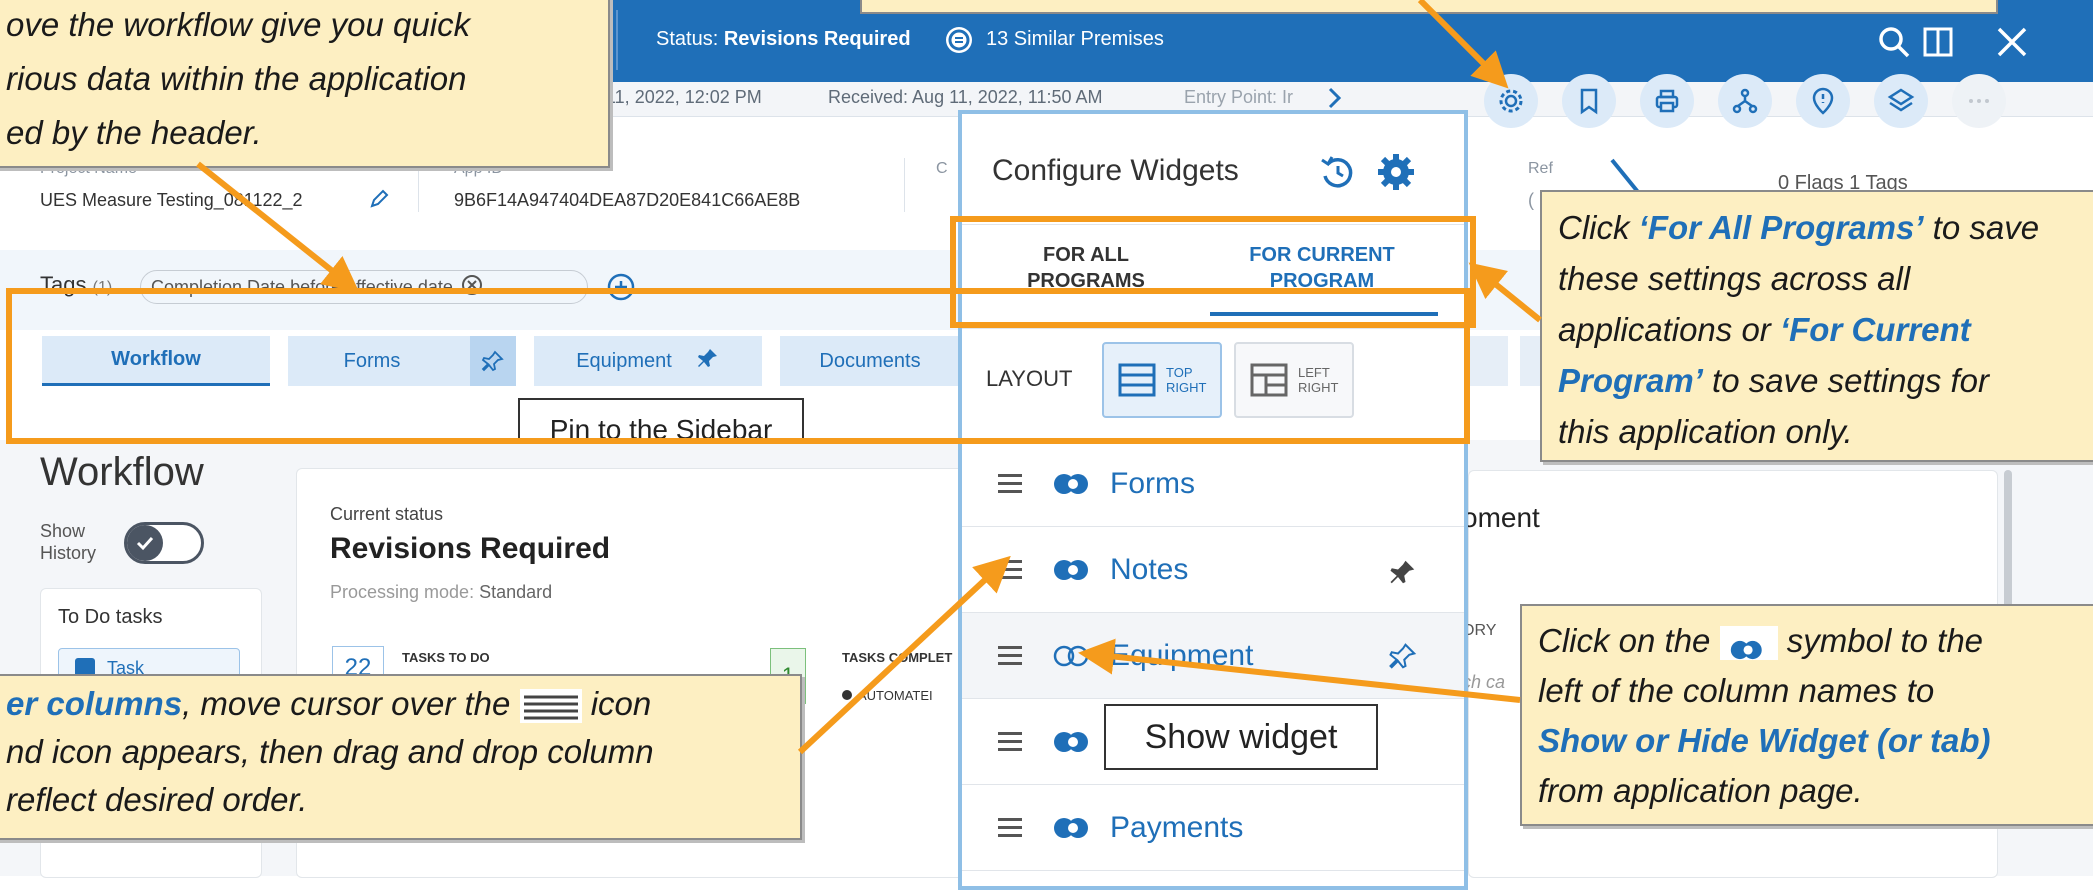 This screenshot has height=890, width=2093. Describe the element at coordinates (1505, 292) in the screenshot. I see `arrow-to-program-tabs` at that location.